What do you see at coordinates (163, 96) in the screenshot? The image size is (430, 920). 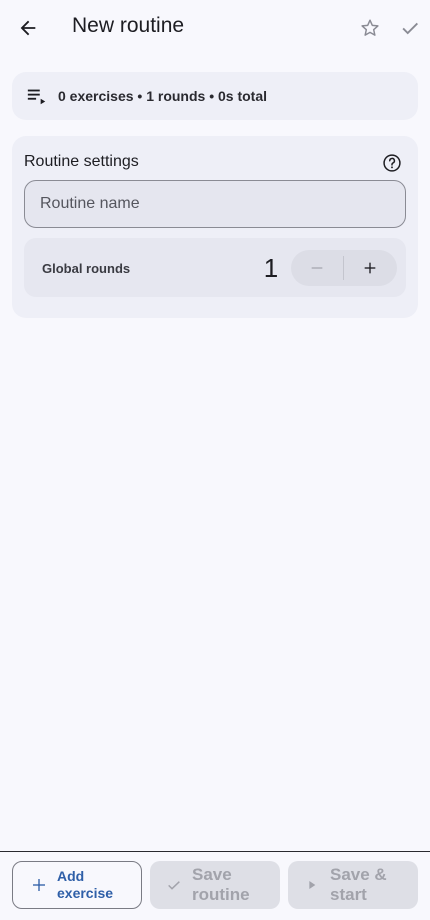 I see `summary-text: 0 exercises • 1 rounds • 0s total` at bounding box center [163, 96].